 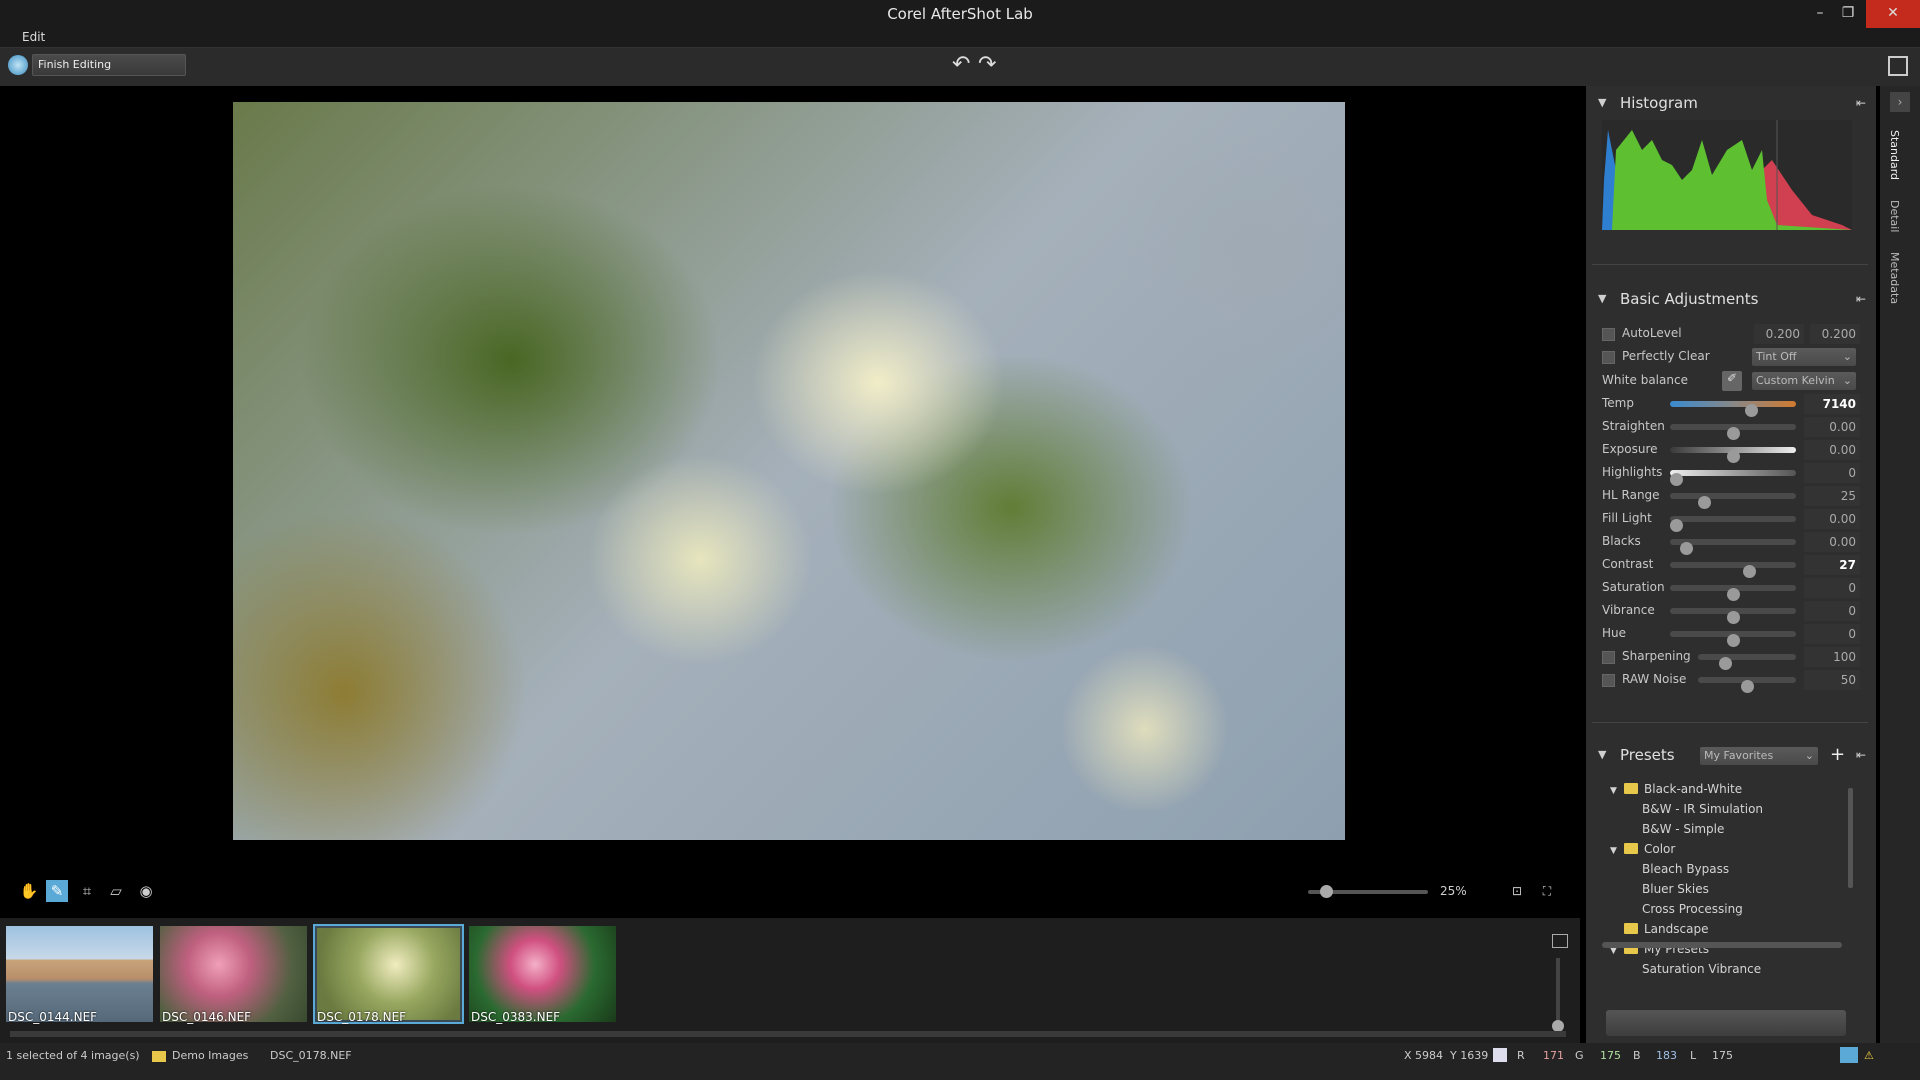 I want to click on perfectly-clear-checkbox, so click(x=1608, y=357).